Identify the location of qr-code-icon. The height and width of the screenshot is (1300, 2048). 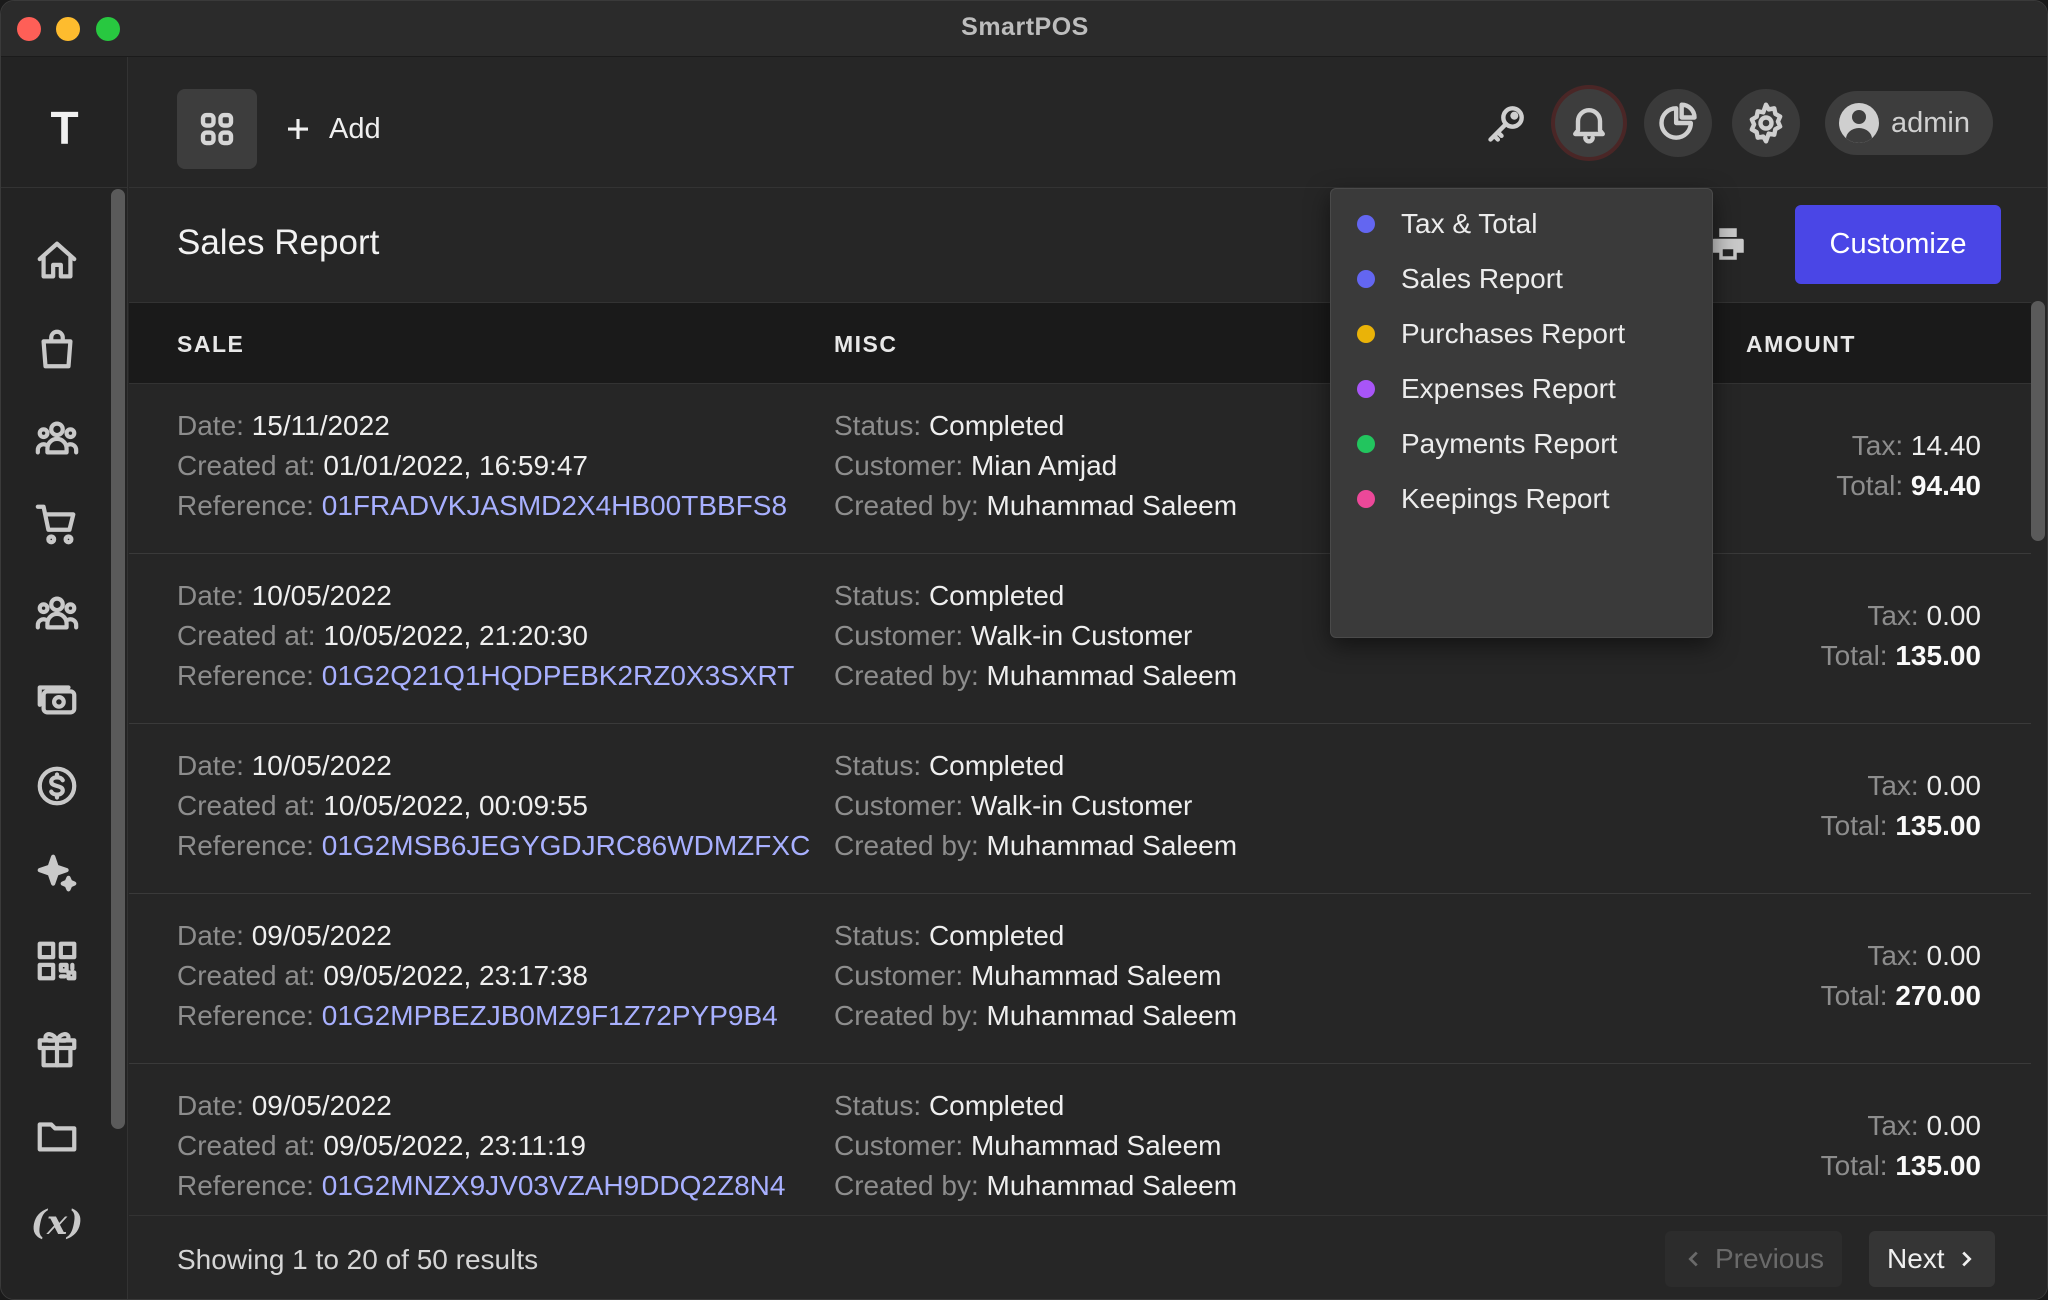
(57, 961).